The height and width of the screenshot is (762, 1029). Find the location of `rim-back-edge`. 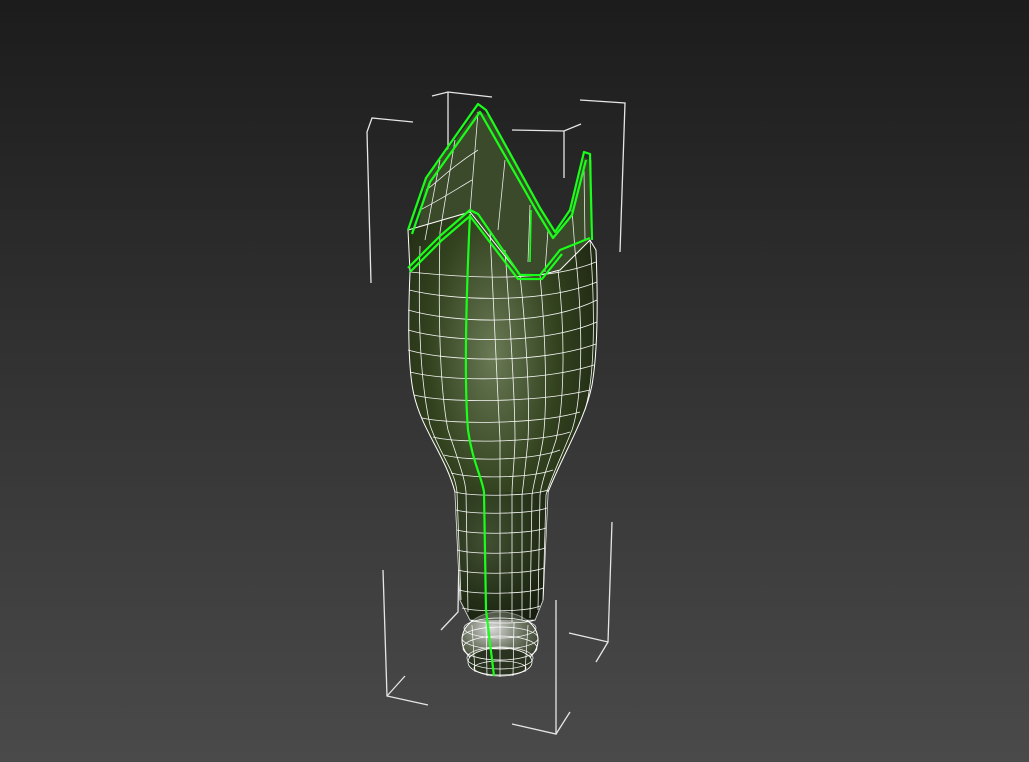

rim-back-edge is located at coordinates (530, 236).